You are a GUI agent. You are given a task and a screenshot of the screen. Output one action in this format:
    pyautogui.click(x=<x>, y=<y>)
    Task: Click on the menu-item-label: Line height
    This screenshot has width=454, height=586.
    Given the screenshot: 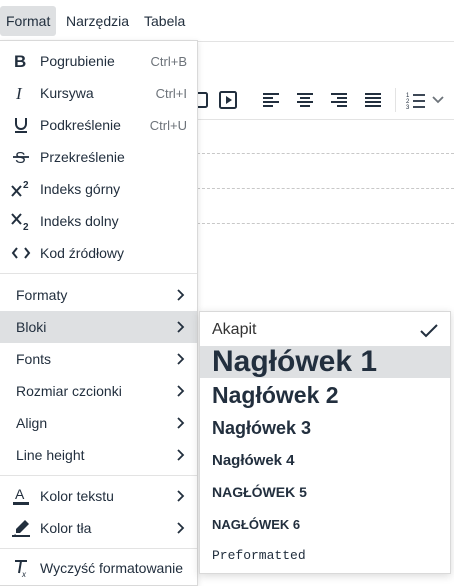 What is the action you would take?
    pyautogui.click(x=50, y=455)
    